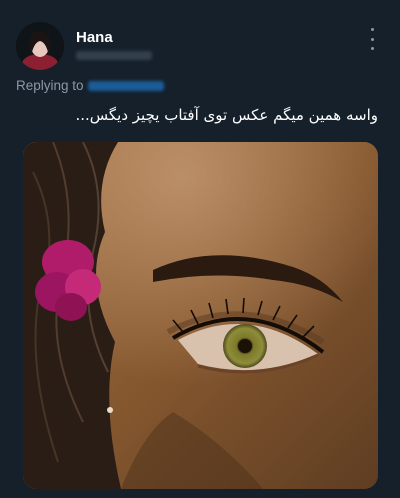 The width and height of the screenshot is (400, 498). I want to click on more-options-button, so click(372, 39).